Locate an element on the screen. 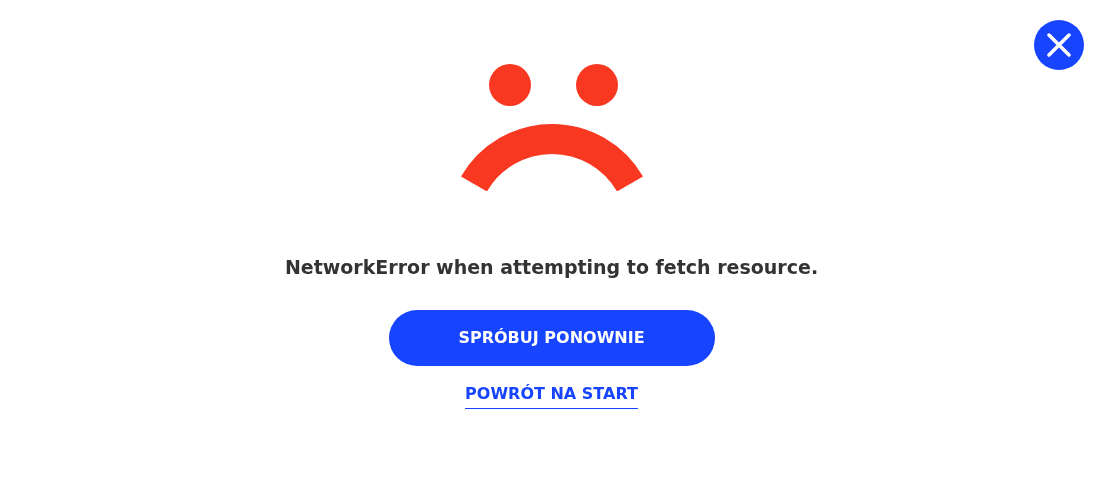 The image size is (1103, 477). home-link: POWRÓT NA START is located at coordinates (551, 395).